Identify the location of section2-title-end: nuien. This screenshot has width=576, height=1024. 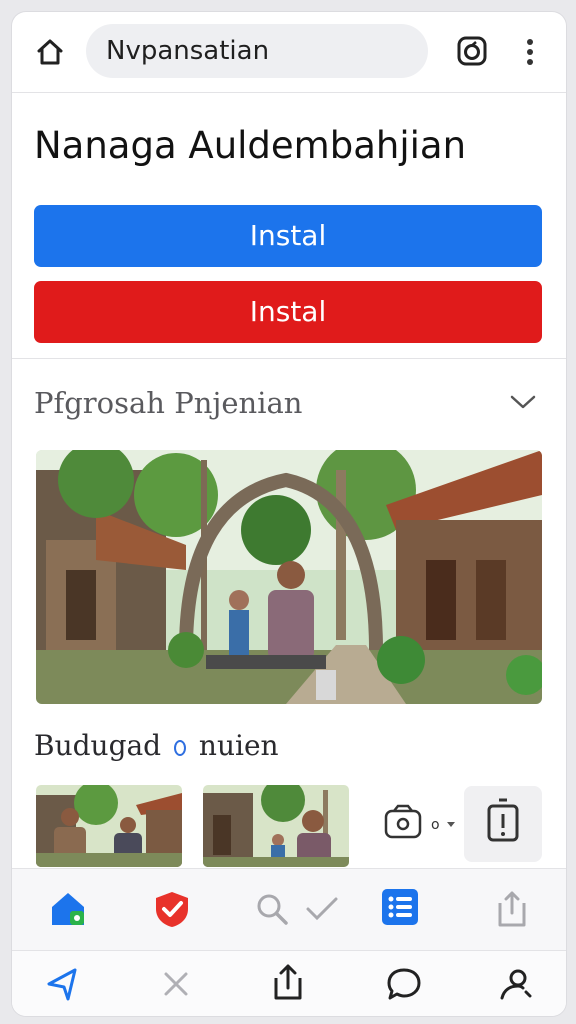
(238, 745).